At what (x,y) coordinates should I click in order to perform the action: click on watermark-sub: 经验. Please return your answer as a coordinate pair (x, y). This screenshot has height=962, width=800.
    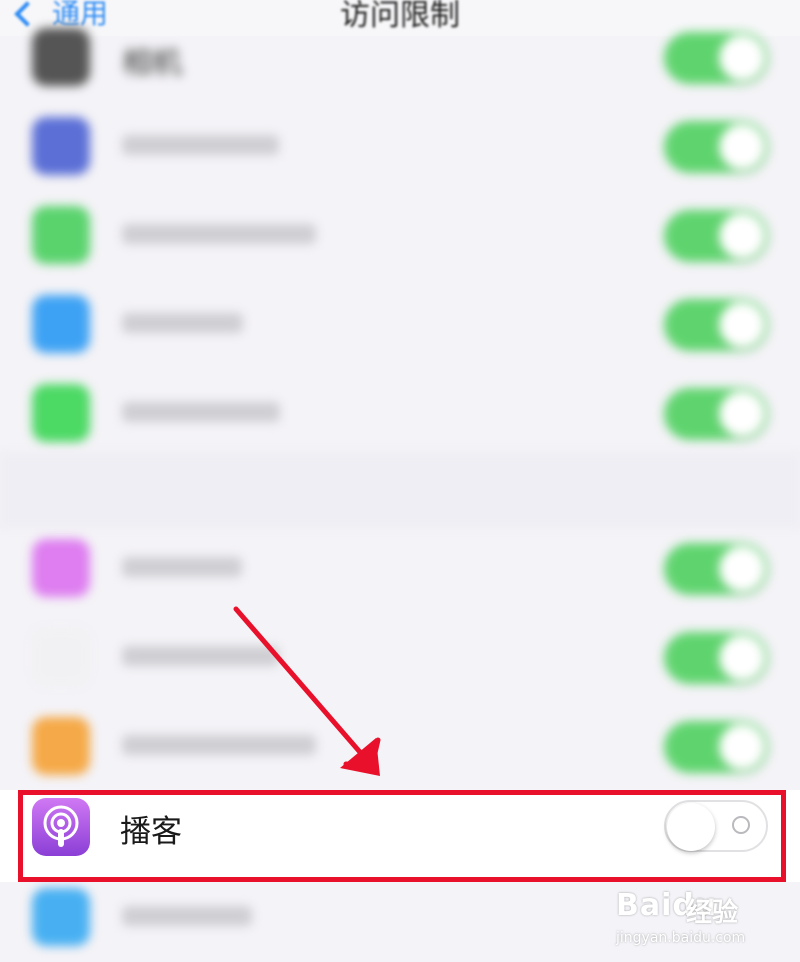
    Looking at the image, I should click on (712, 913).